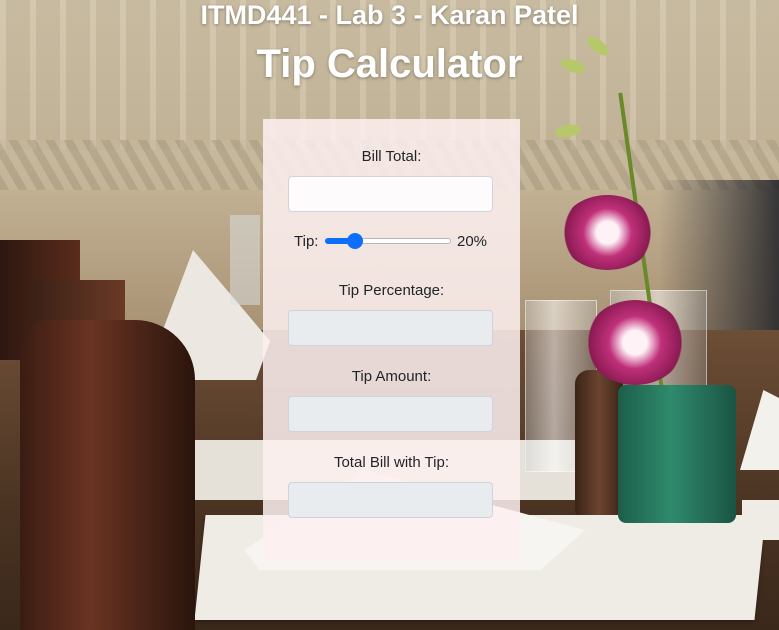 This screenshot has width=779, height=630. Describe the element at coordinates (389, 15) in the screenshot. I see `page-subtitle: ITMD441 - Lab 3 - Karan Patel` at that location.